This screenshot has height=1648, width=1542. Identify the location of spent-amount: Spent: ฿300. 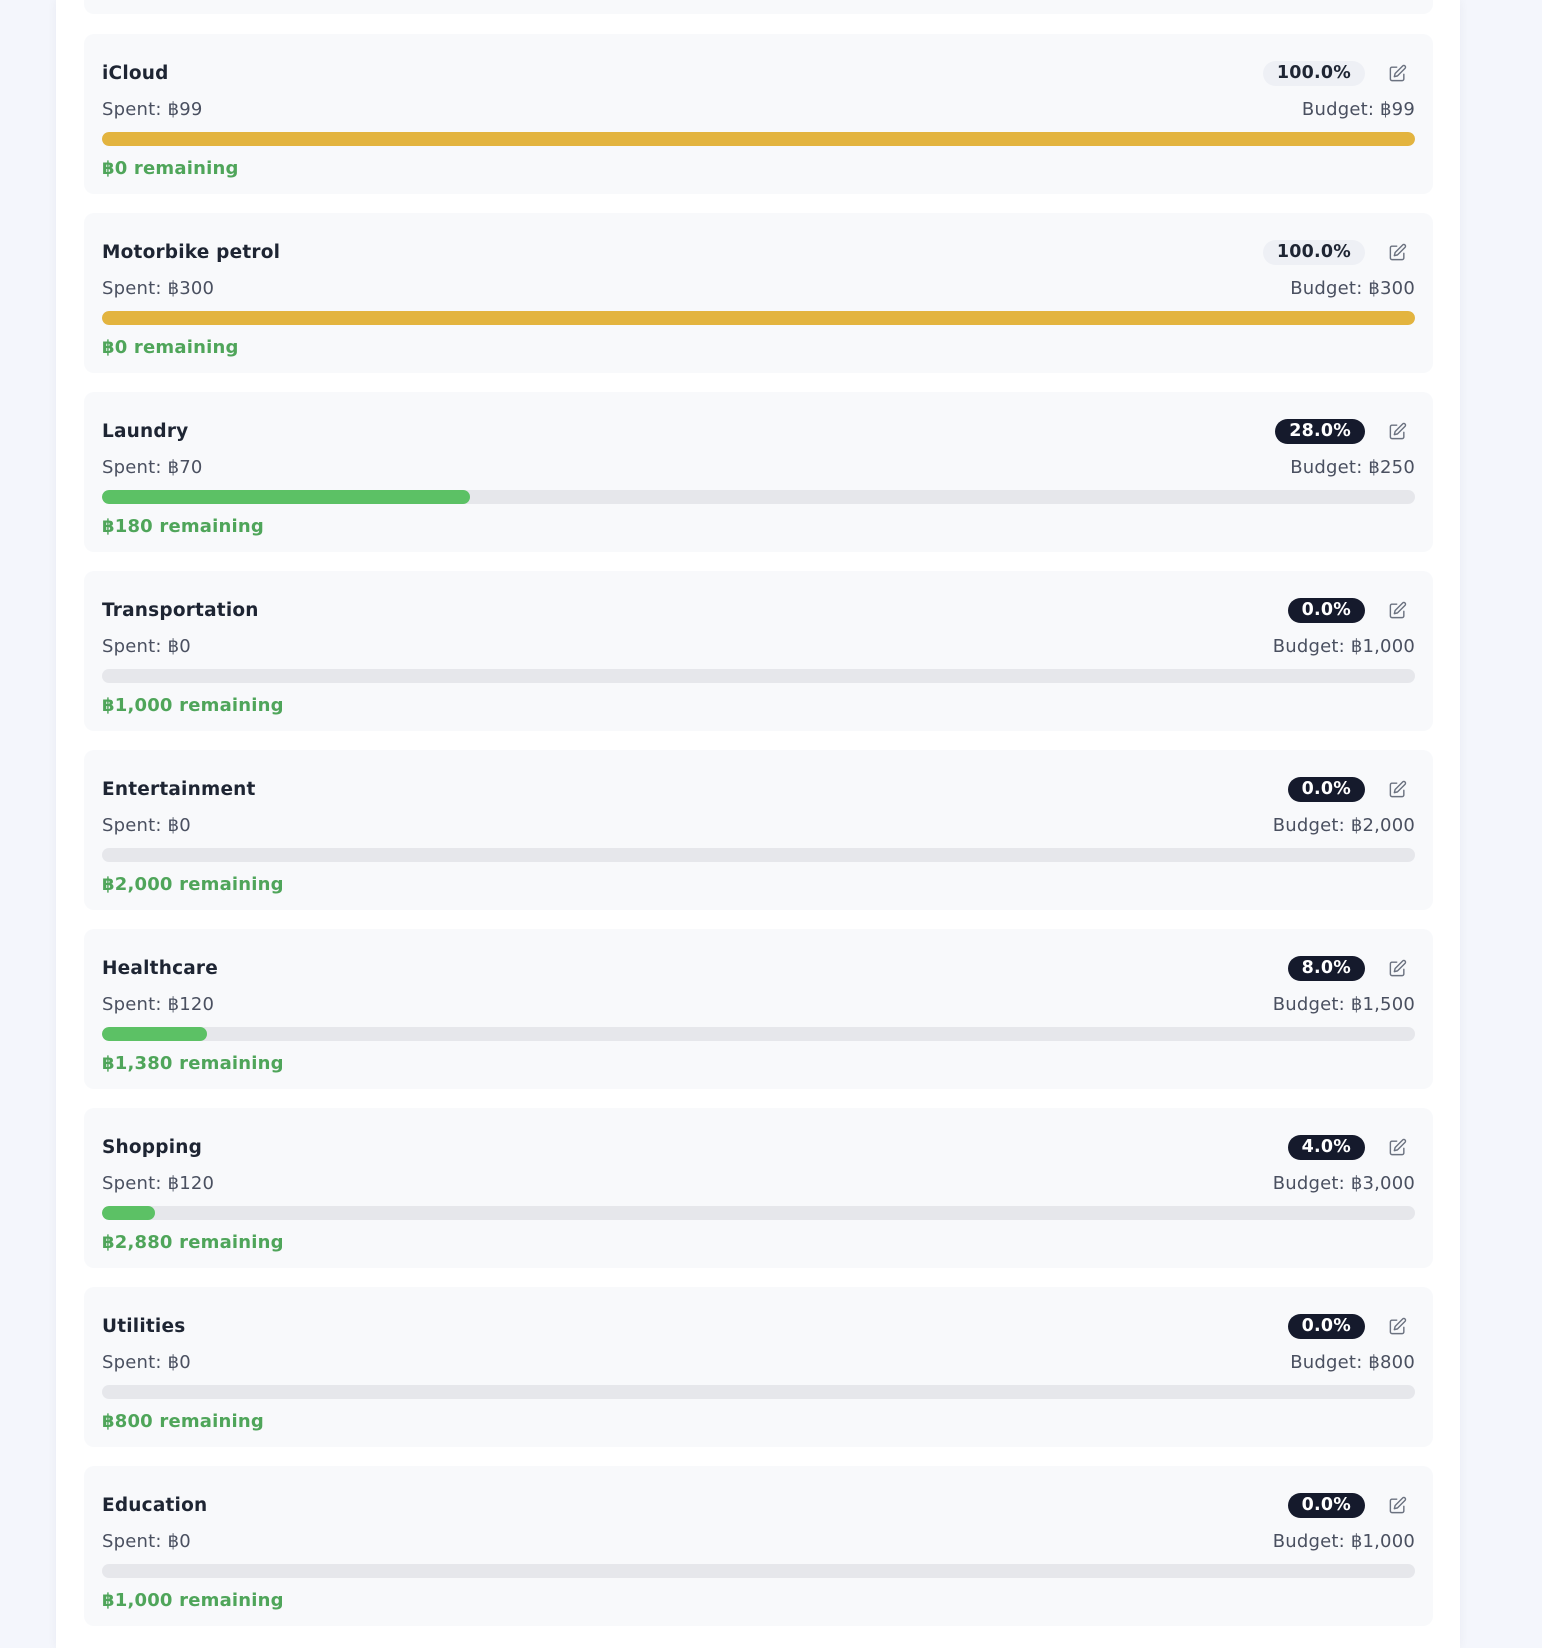
(158, 288).